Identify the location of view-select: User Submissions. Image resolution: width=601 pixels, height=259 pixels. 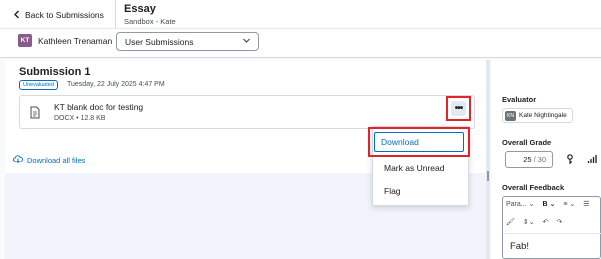
(187, 41).